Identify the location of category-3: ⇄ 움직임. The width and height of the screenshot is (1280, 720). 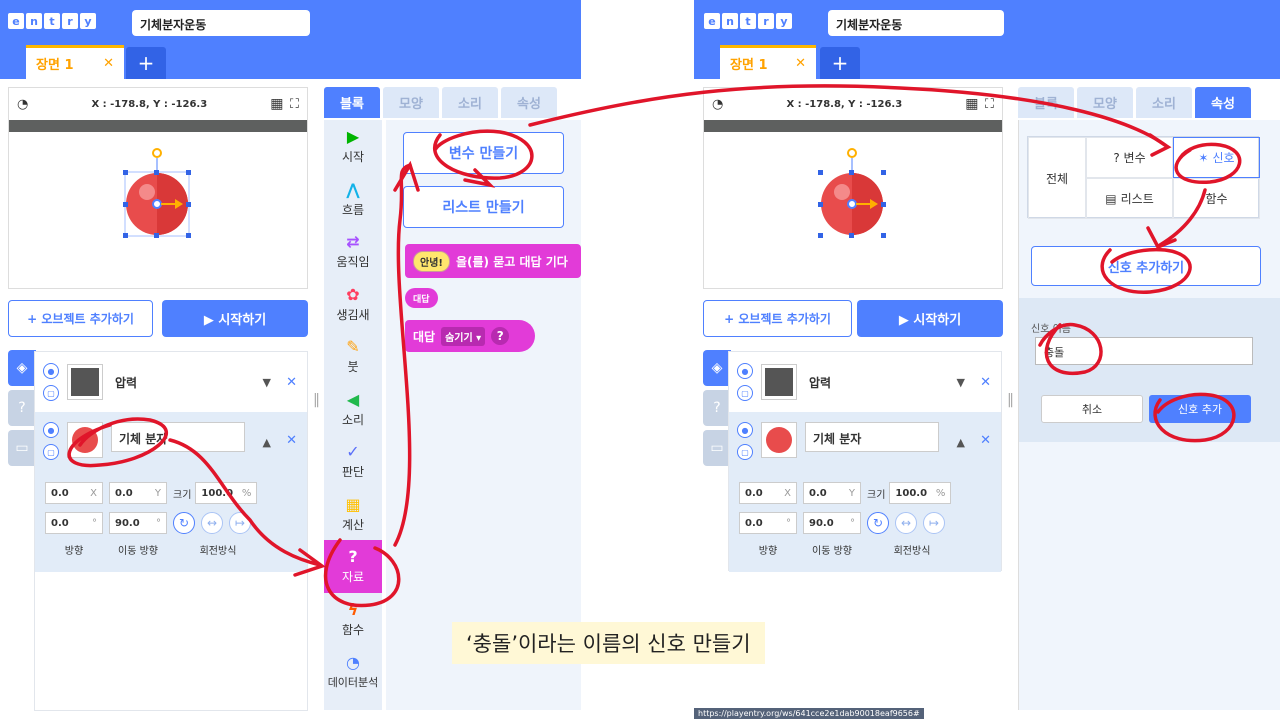
(353, 251).